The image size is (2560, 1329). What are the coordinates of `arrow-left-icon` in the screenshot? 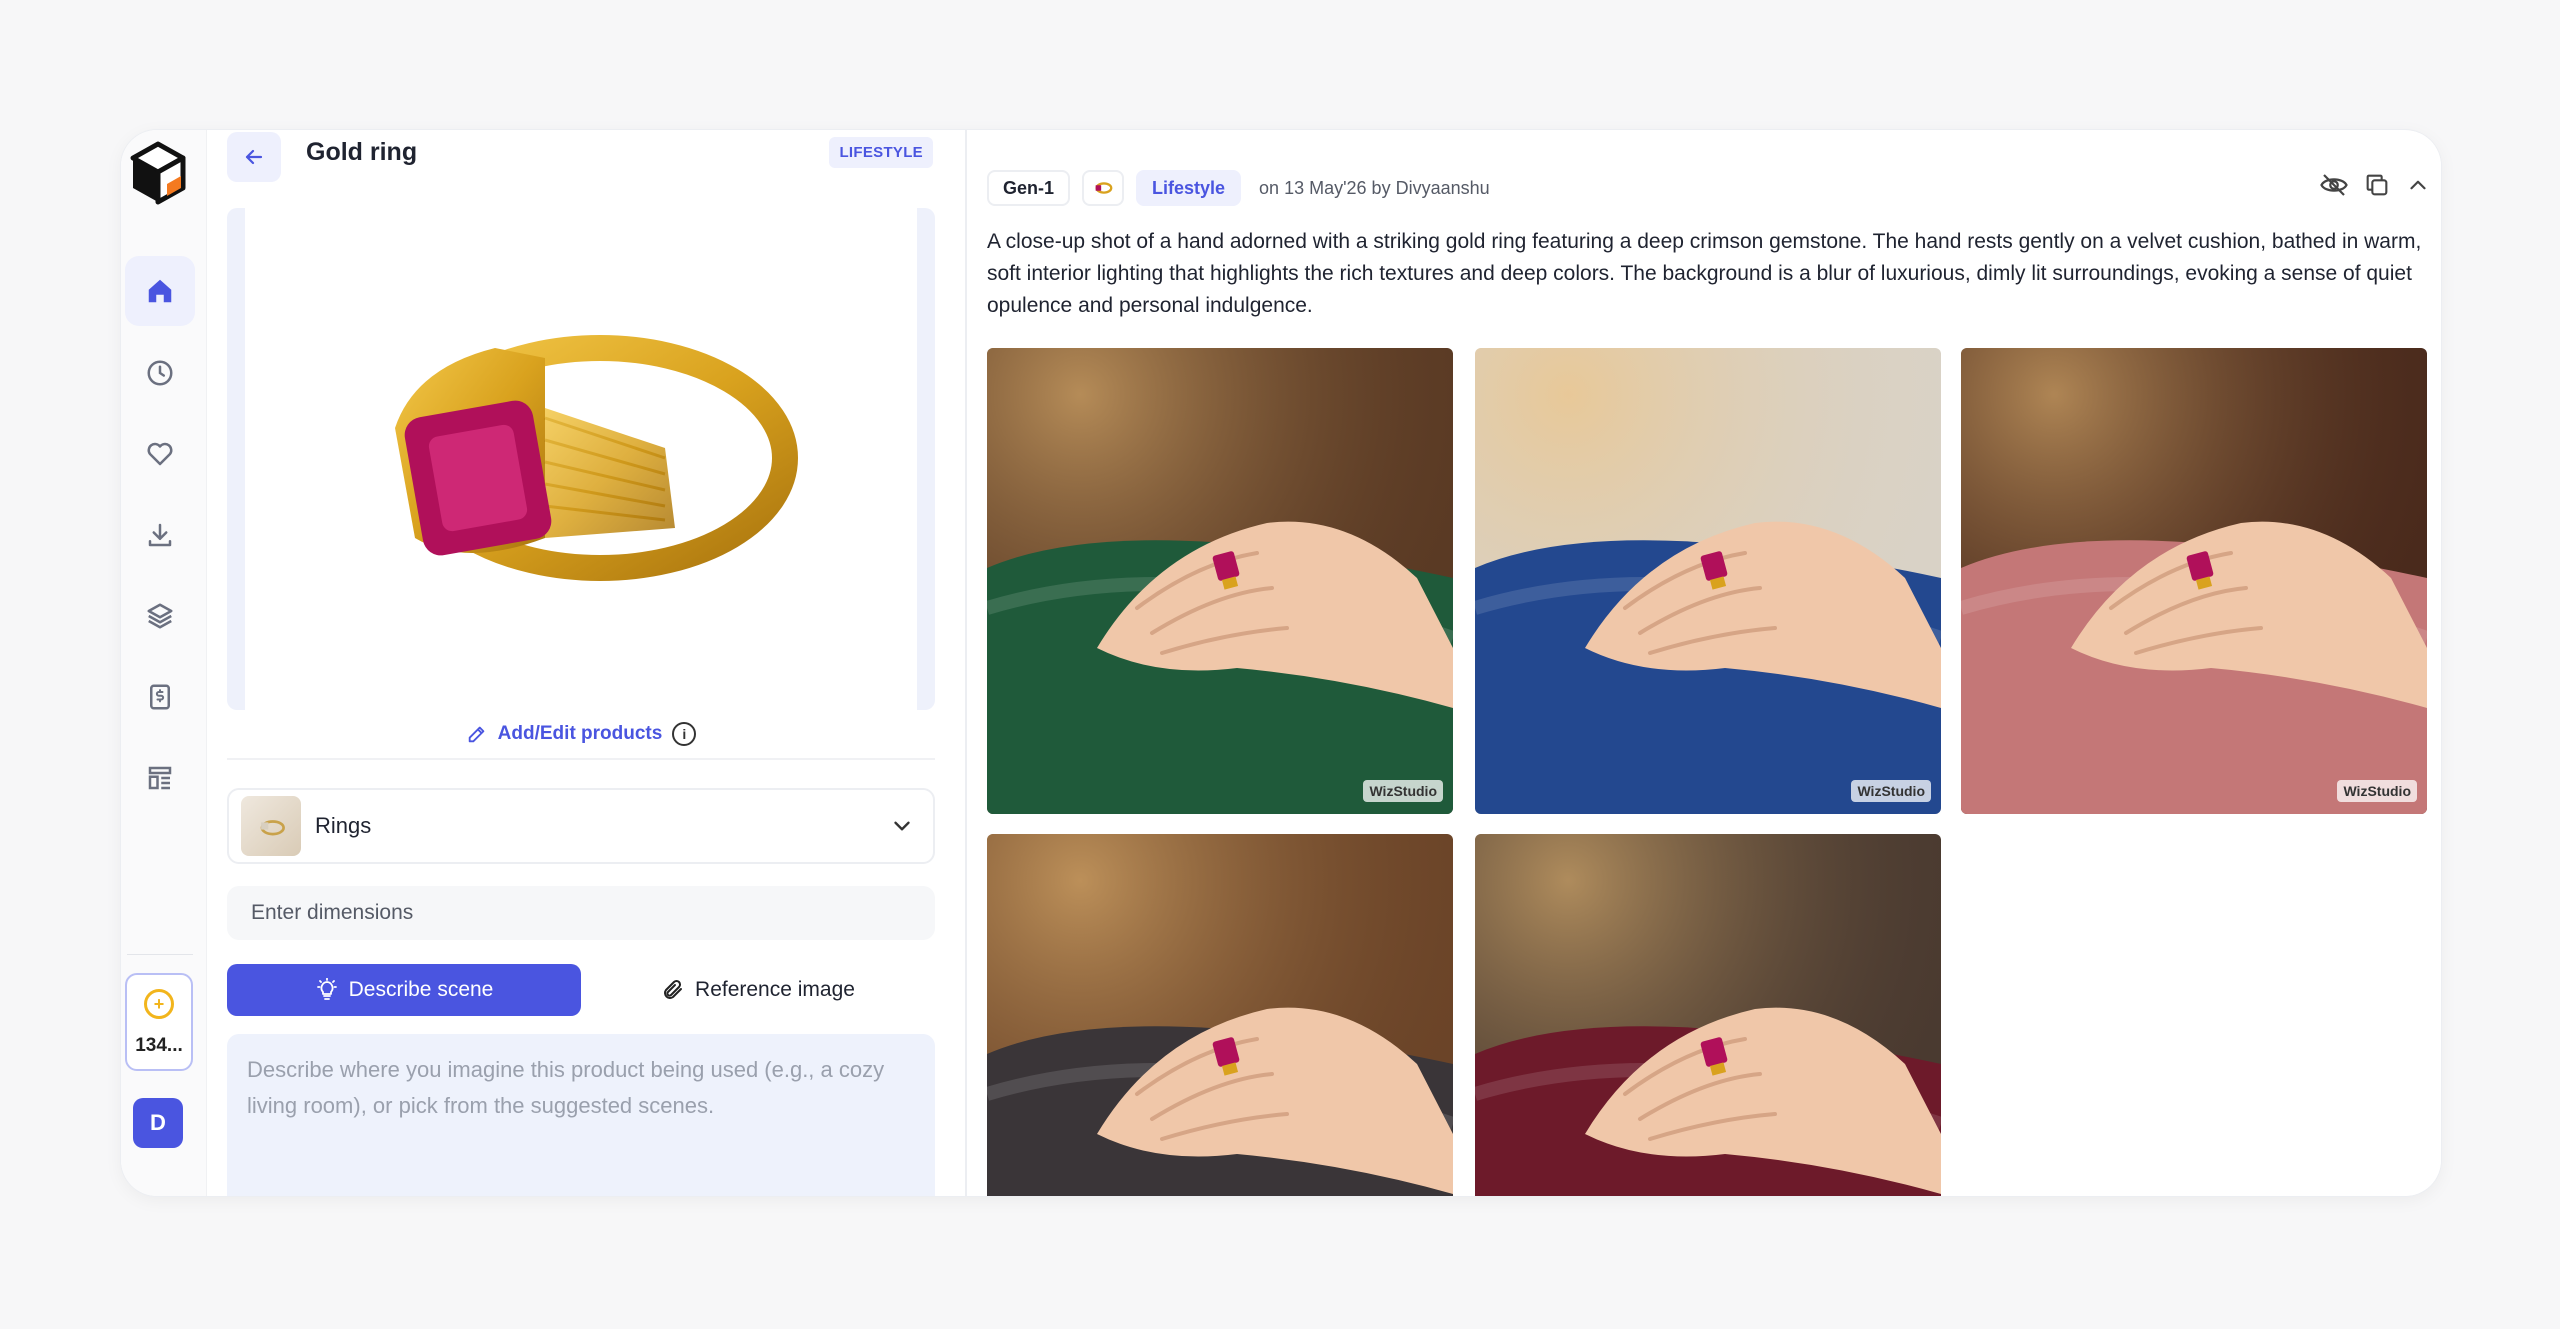 It's located at (254, 157).